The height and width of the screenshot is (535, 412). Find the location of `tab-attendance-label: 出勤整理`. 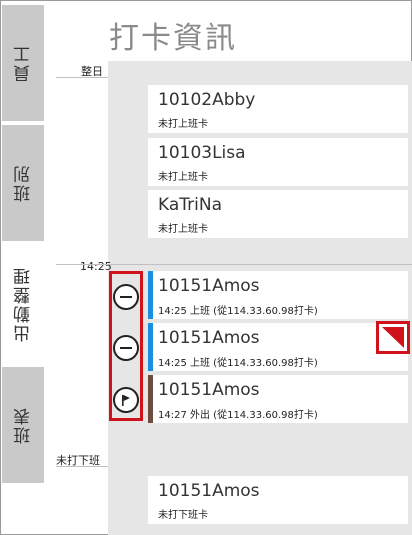

tab-attendance-label: 出勤整理 is located at coordinates (23, 304).